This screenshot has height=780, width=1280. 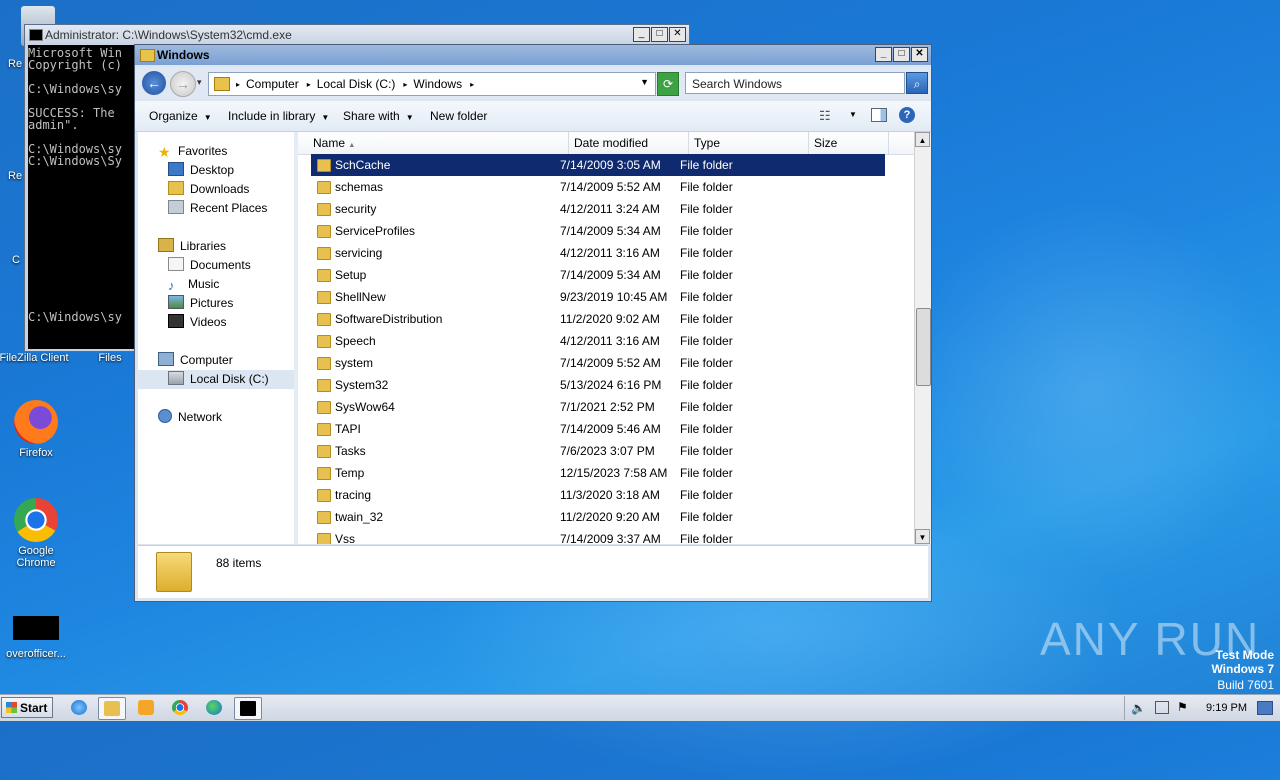 I want to click on nav-network: Network, so click(x=190, y=417).